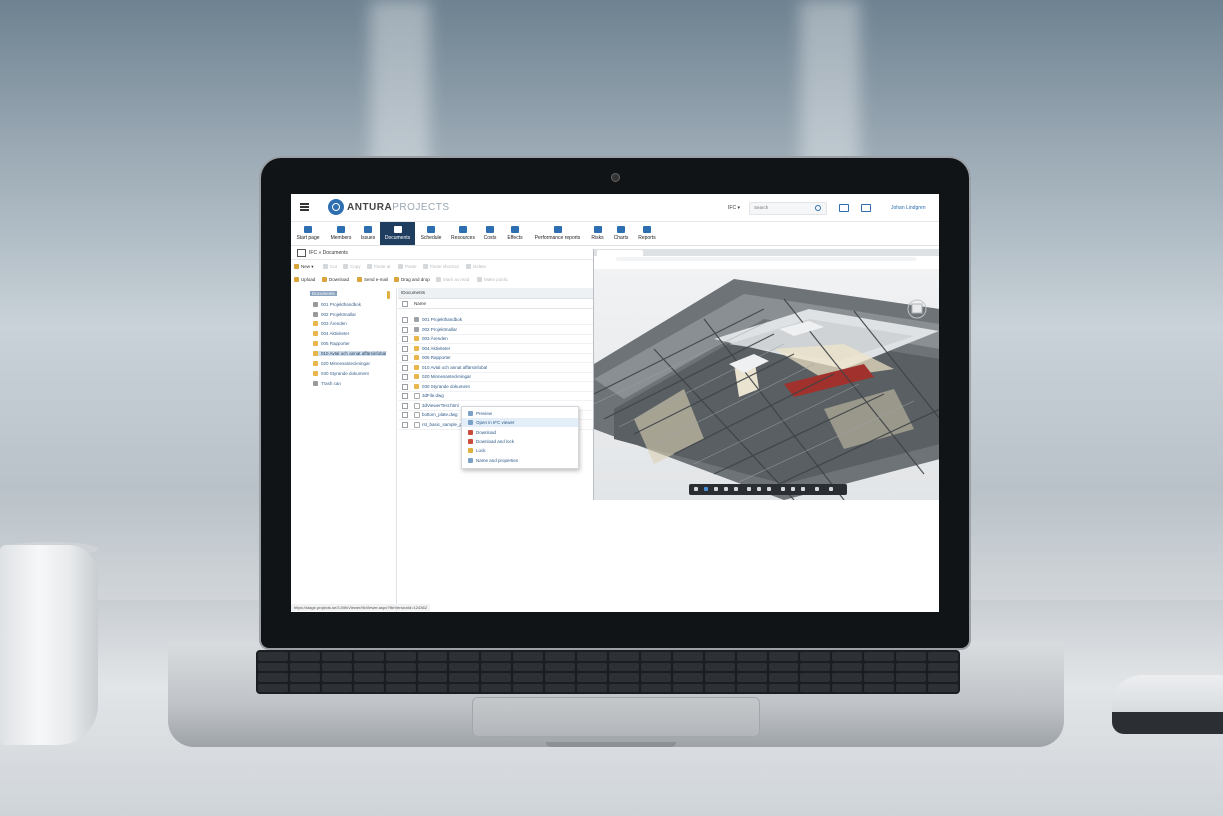 Image resolution: width=1223 pixels, height=816 pixels. I want to click on zoom-tool-icon, so click(726, 489).